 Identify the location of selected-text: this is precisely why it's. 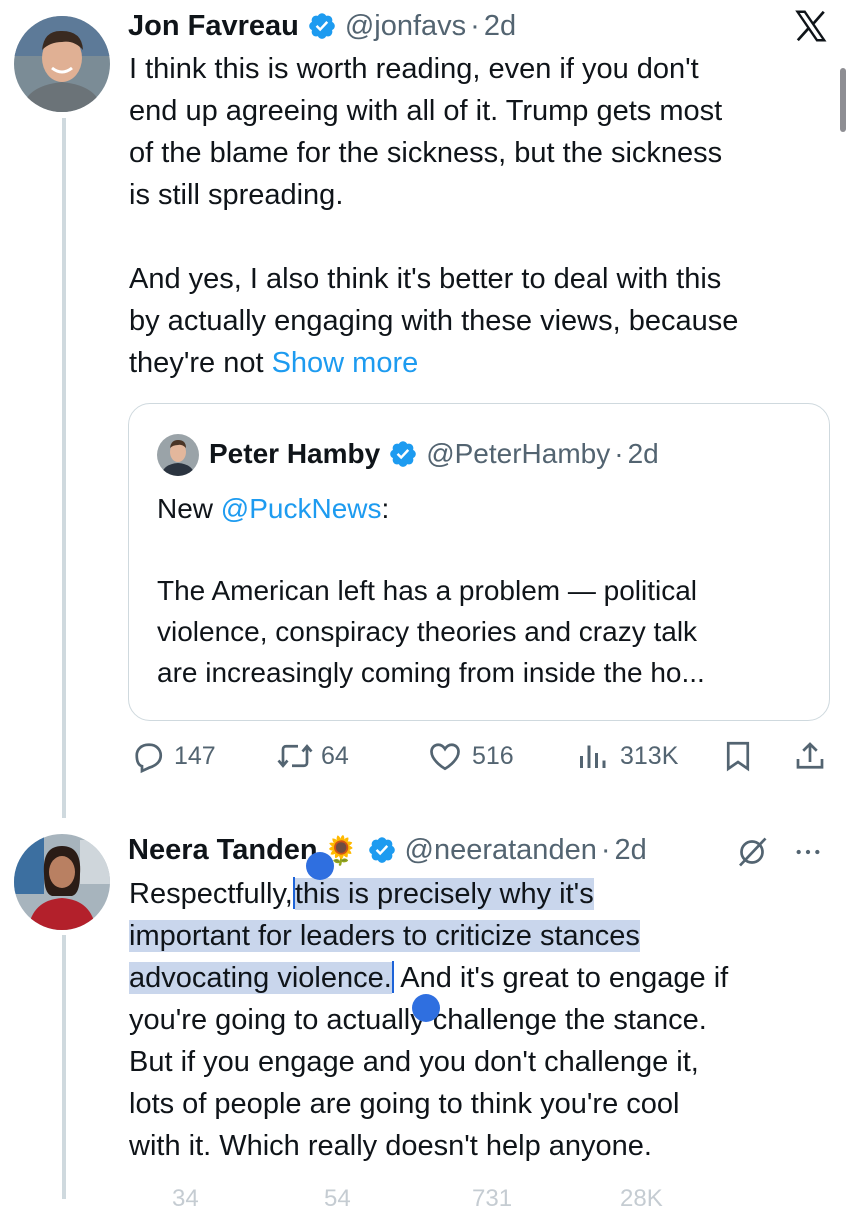
(444, 894).